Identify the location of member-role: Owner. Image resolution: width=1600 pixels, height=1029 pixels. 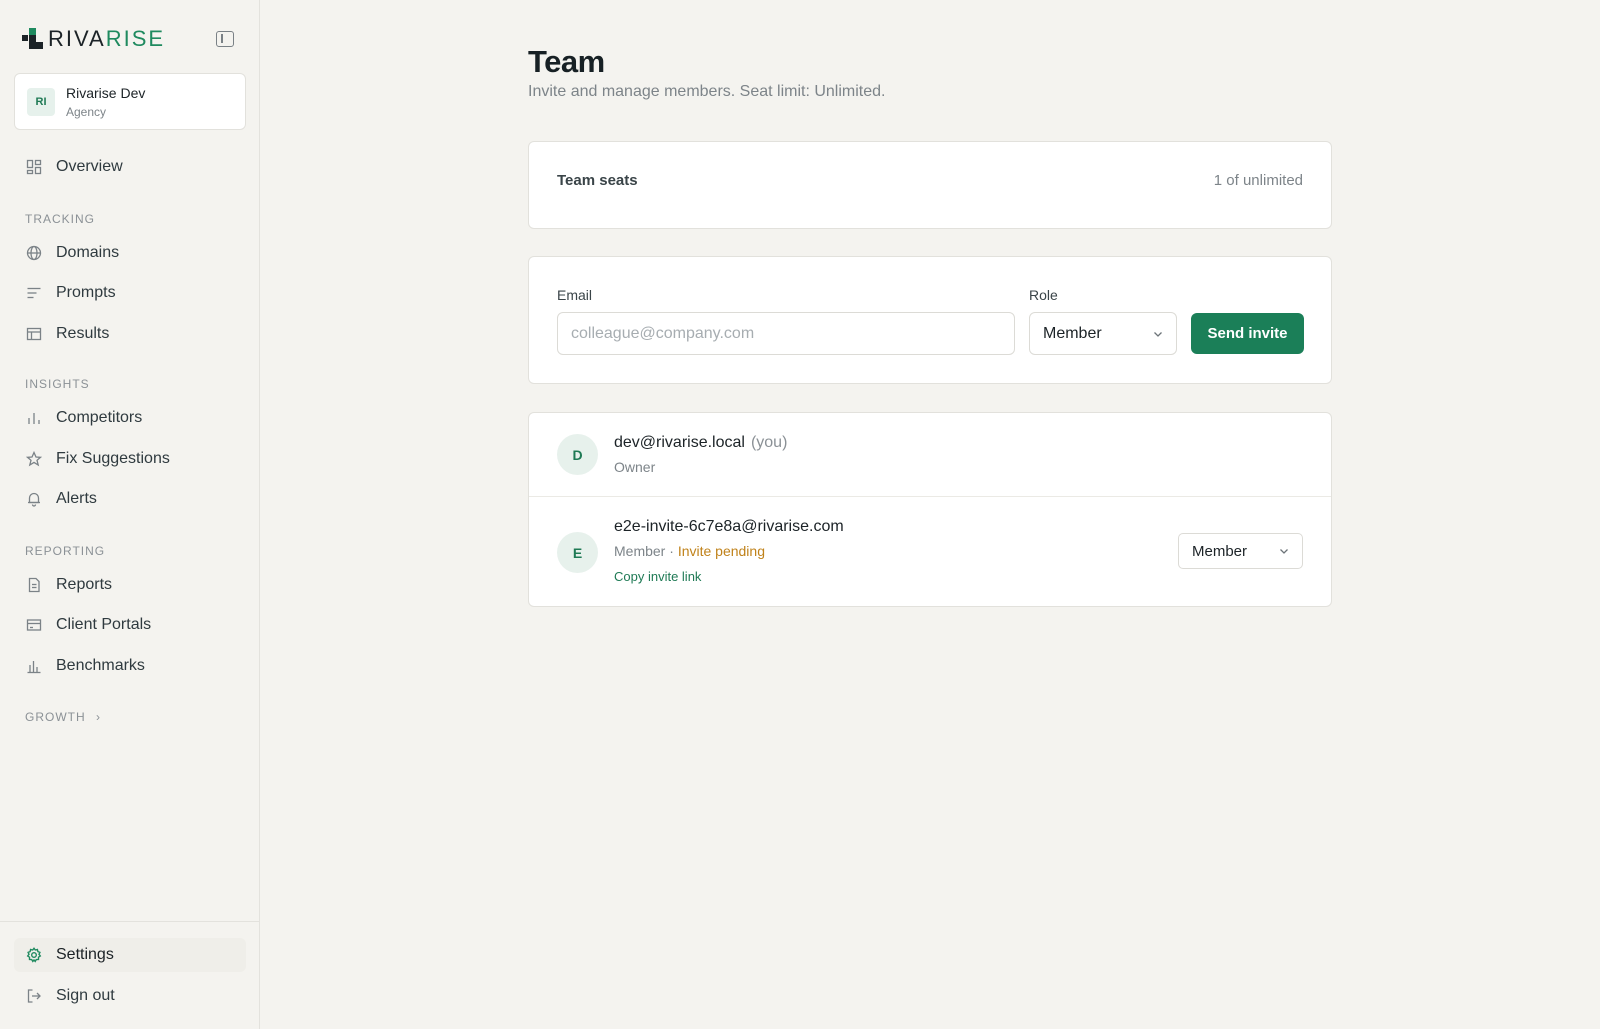
(635, 467).